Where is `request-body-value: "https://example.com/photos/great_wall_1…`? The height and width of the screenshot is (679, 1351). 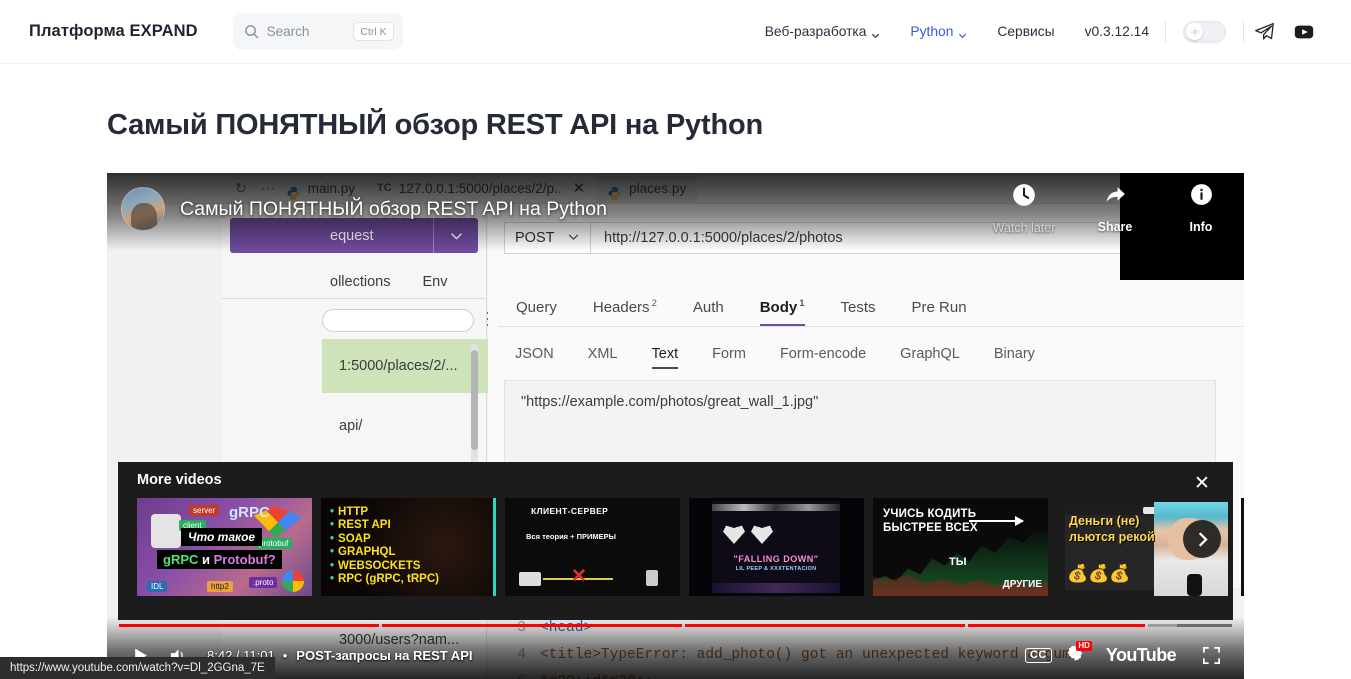
request-body-value: "https://example.com/photos/great_wall_1… is located at coordinates (670, 402).